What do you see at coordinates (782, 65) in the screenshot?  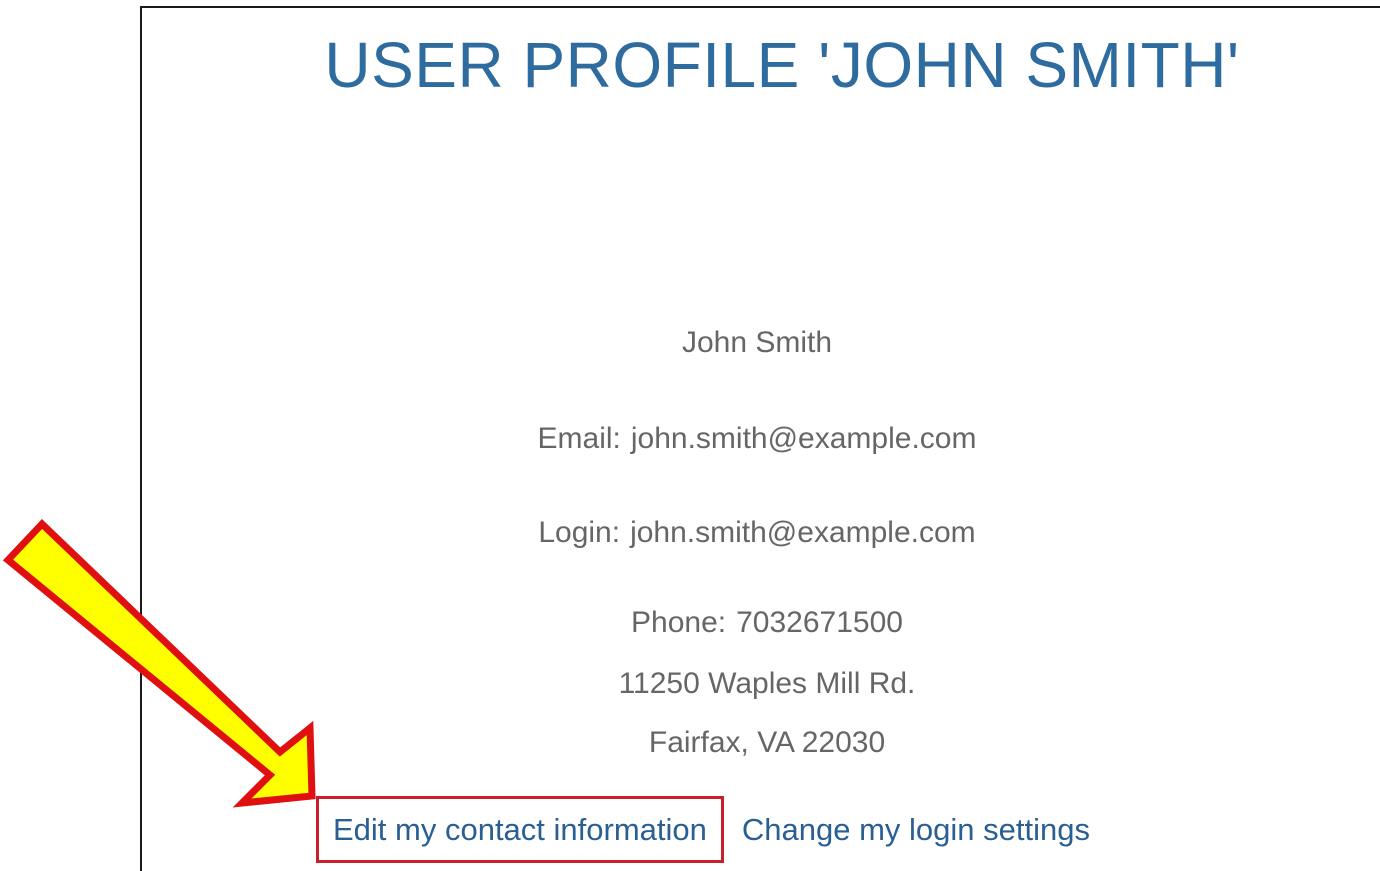 I see `page-title: USER PROFILE 'JOHN SMITH'` at bounding box center [782, 65].